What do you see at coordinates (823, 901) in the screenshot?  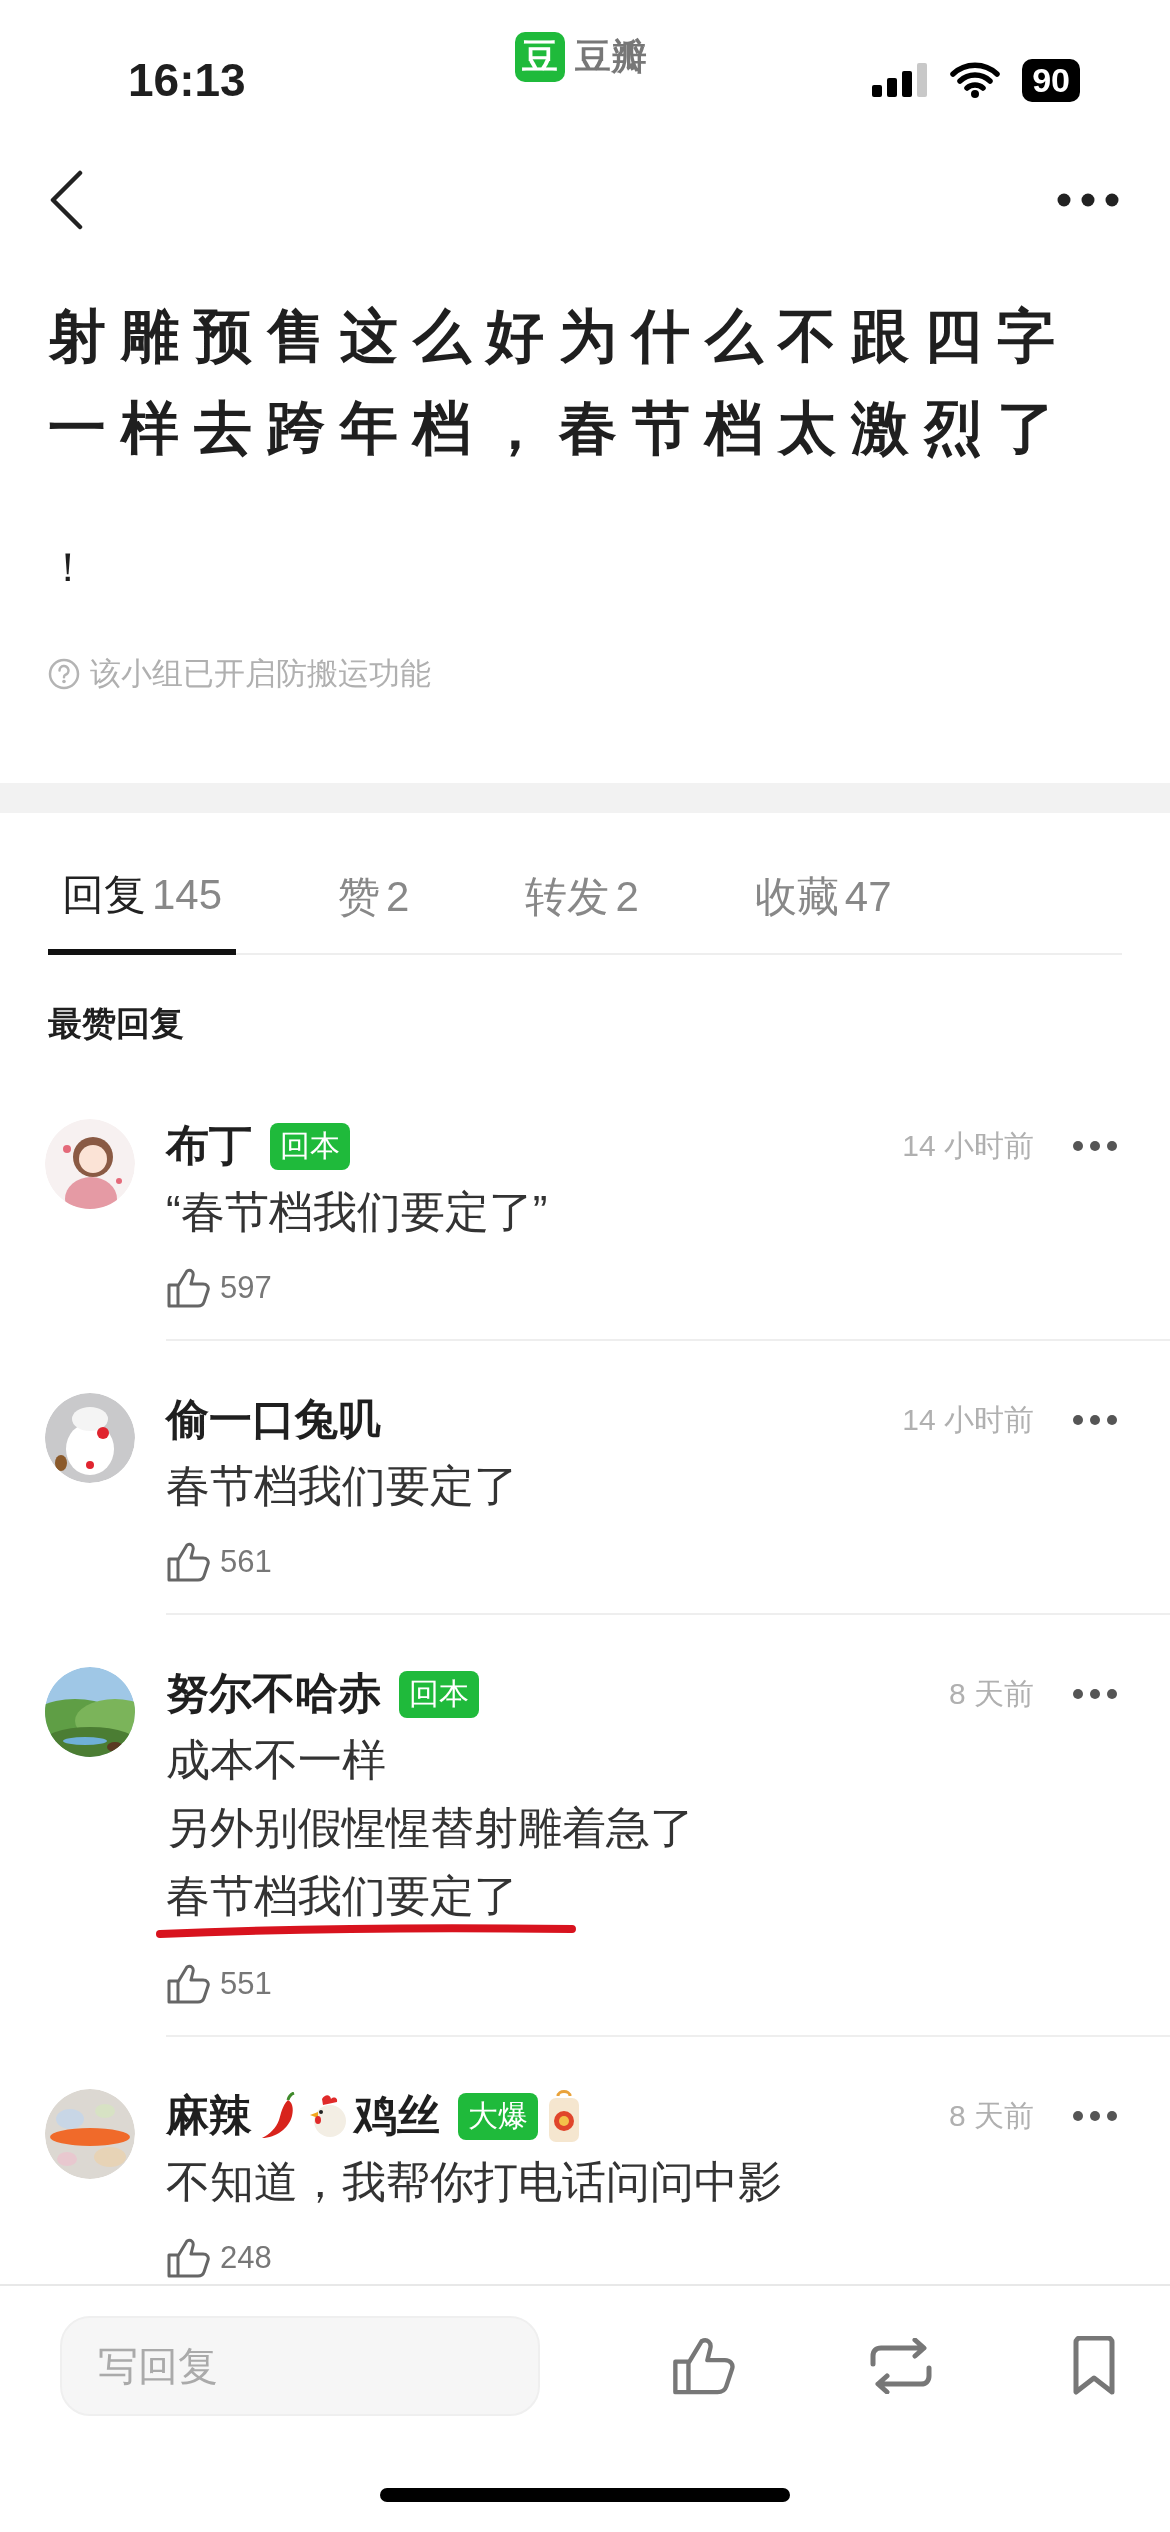 I see `tab: 收藏47` at bounding box center [823, 901].